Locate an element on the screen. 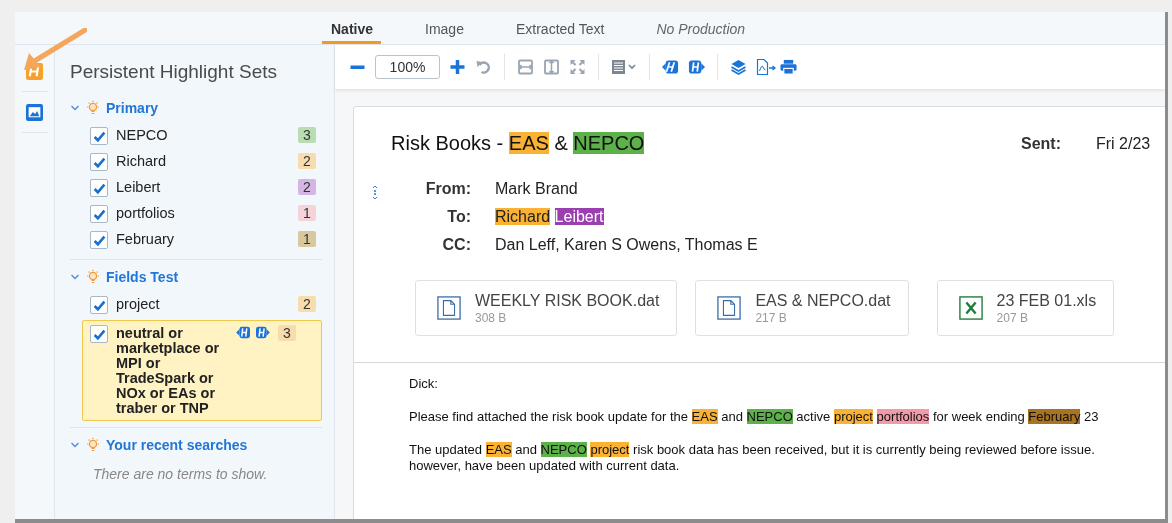  image-icon is located at coordinates (34, 112).